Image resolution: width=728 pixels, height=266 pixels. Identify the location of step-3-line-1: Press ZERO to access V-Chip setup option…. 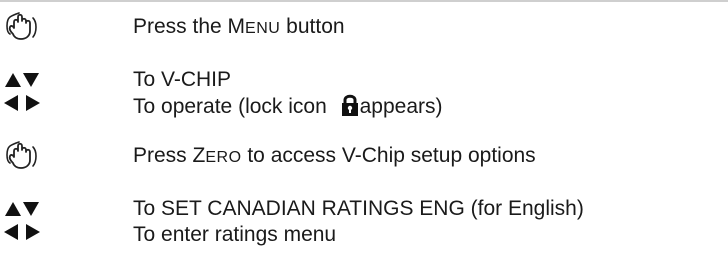
(334, 155).